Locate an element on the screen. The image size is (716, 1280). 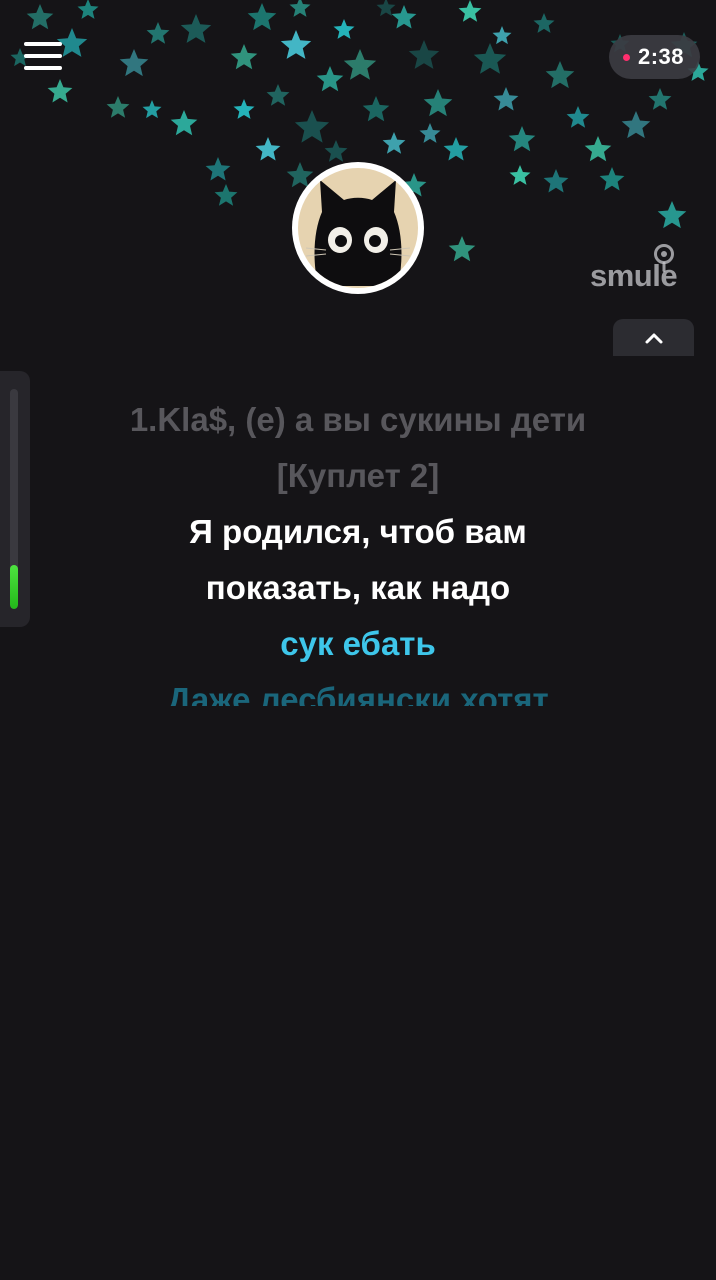
collapse-lyrics-button is located at coordinates (653, 337).